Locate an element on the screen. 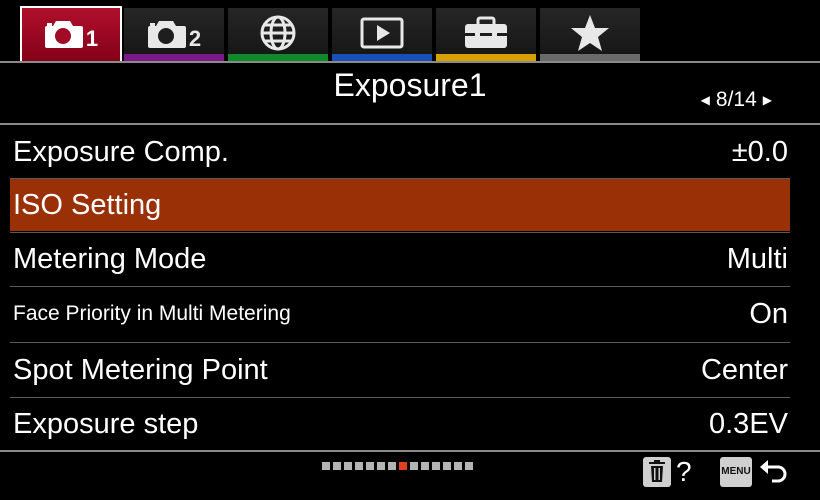  globe-icon is located at coordinates (278, 33).